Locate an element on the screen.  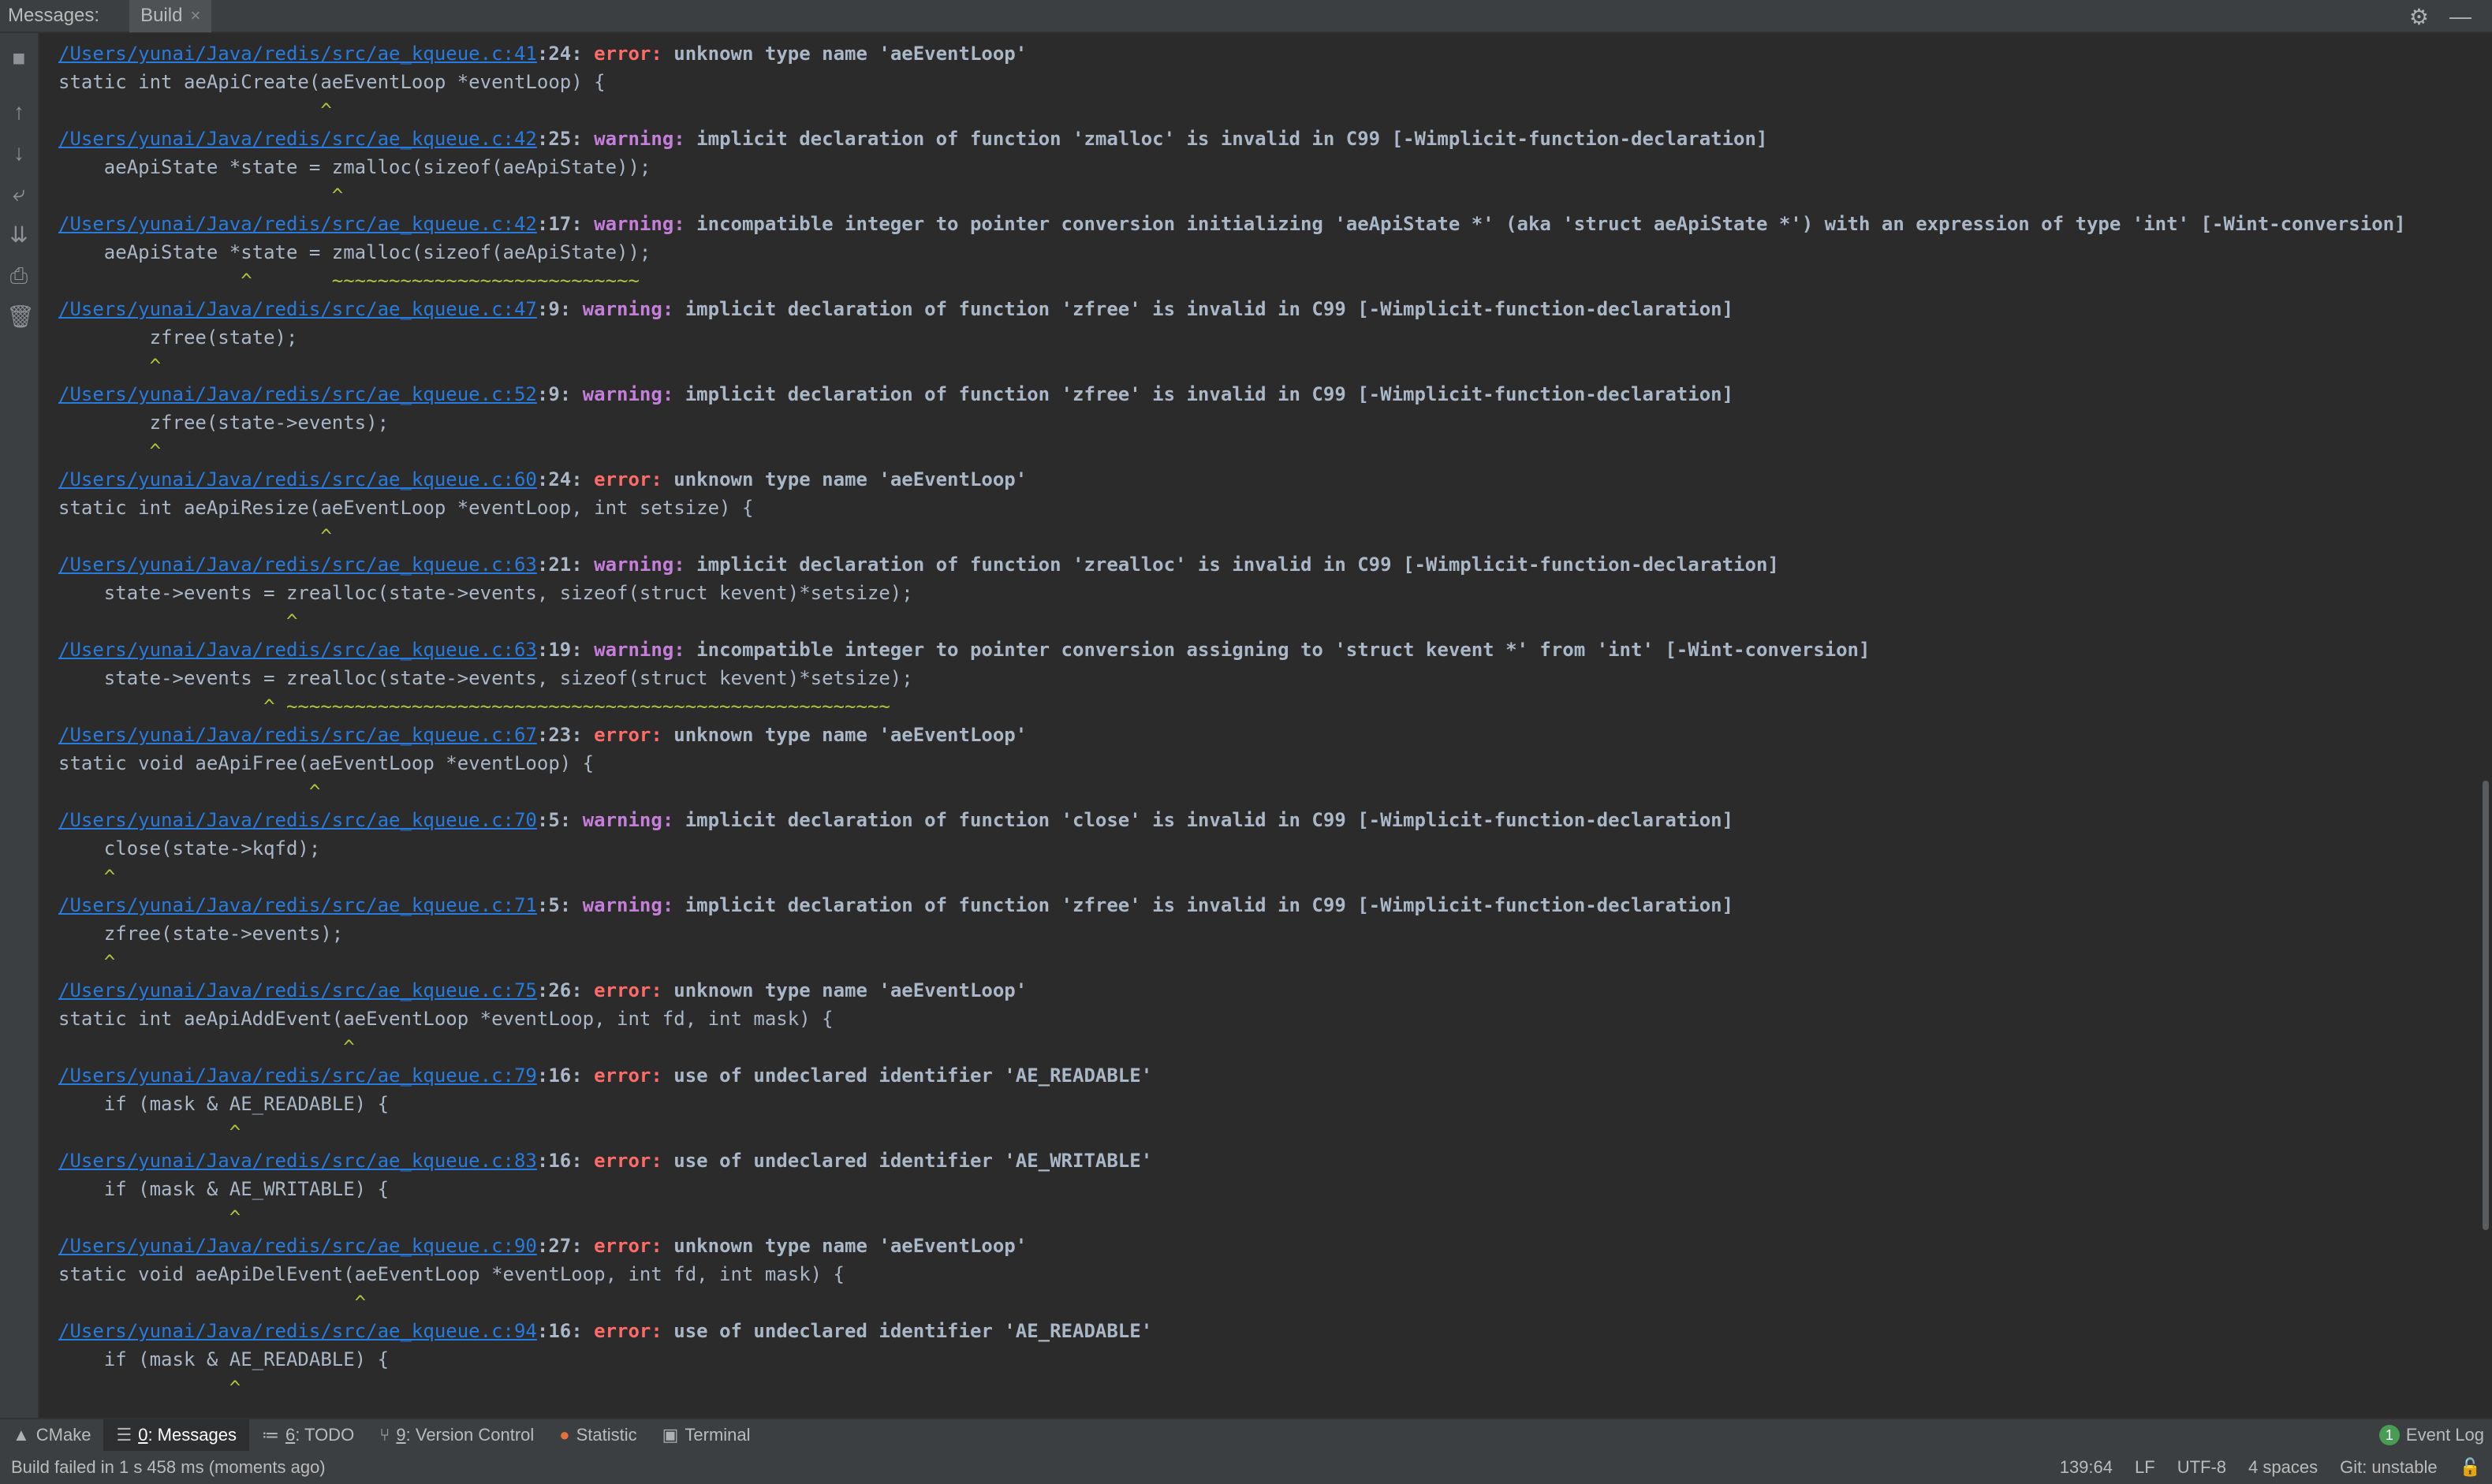
trash-icon: 🗑 is located at coordinates (20, 317).